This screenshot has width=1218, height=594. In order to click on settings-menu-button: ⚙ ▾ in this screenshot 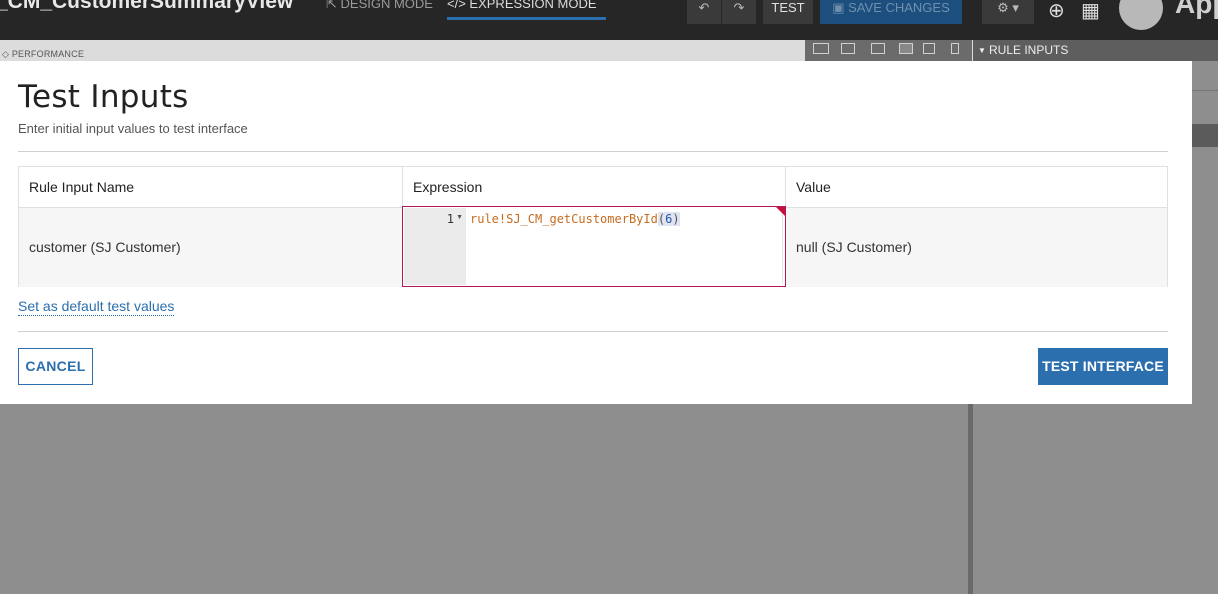, I will do `click(1008, 12)`.